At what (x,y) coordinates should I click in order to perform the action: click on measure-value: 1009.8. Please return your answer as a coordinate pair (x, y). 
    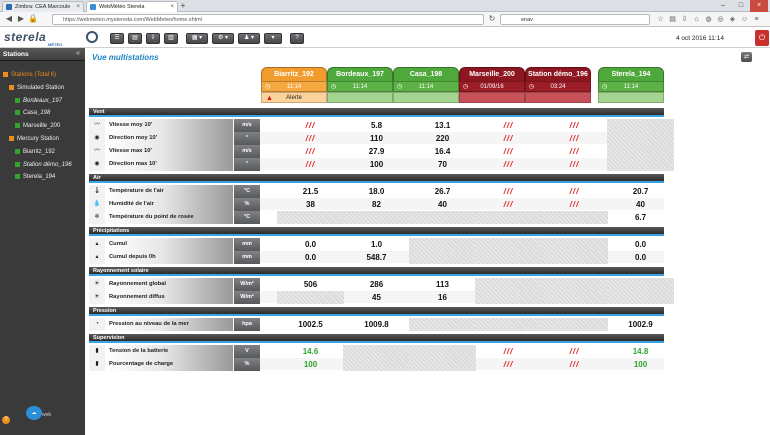
    Looking at the image, I should click on (376, 324).